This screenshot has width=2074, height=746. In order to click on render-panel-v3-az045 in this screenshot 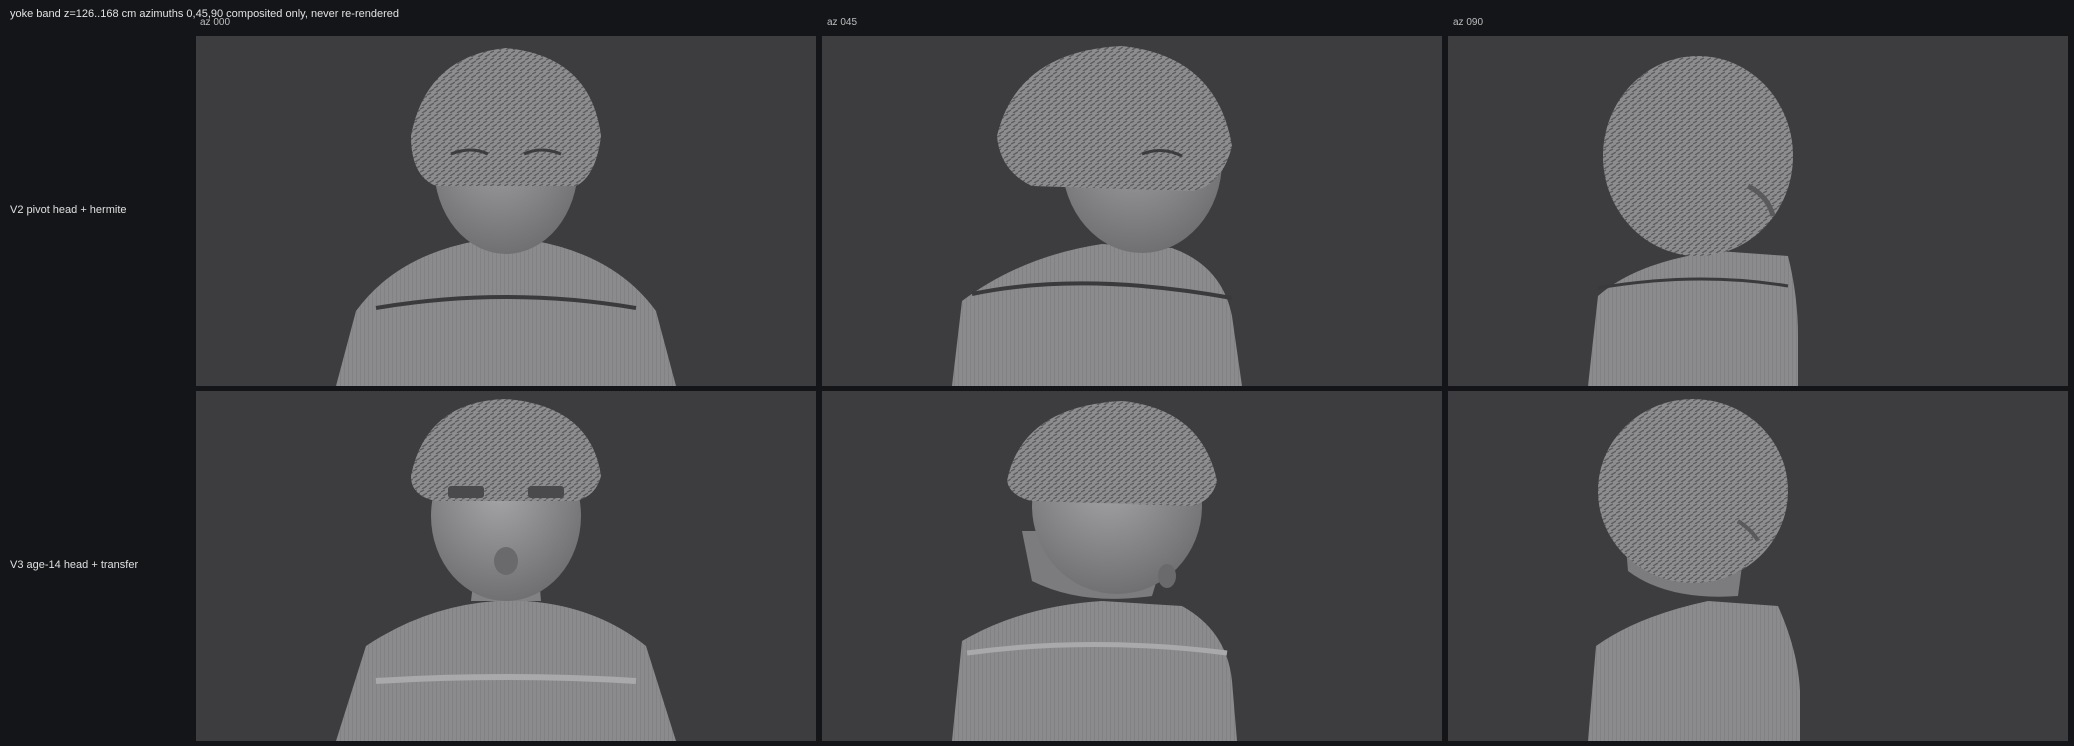, I will do `click(1132, 566)`.